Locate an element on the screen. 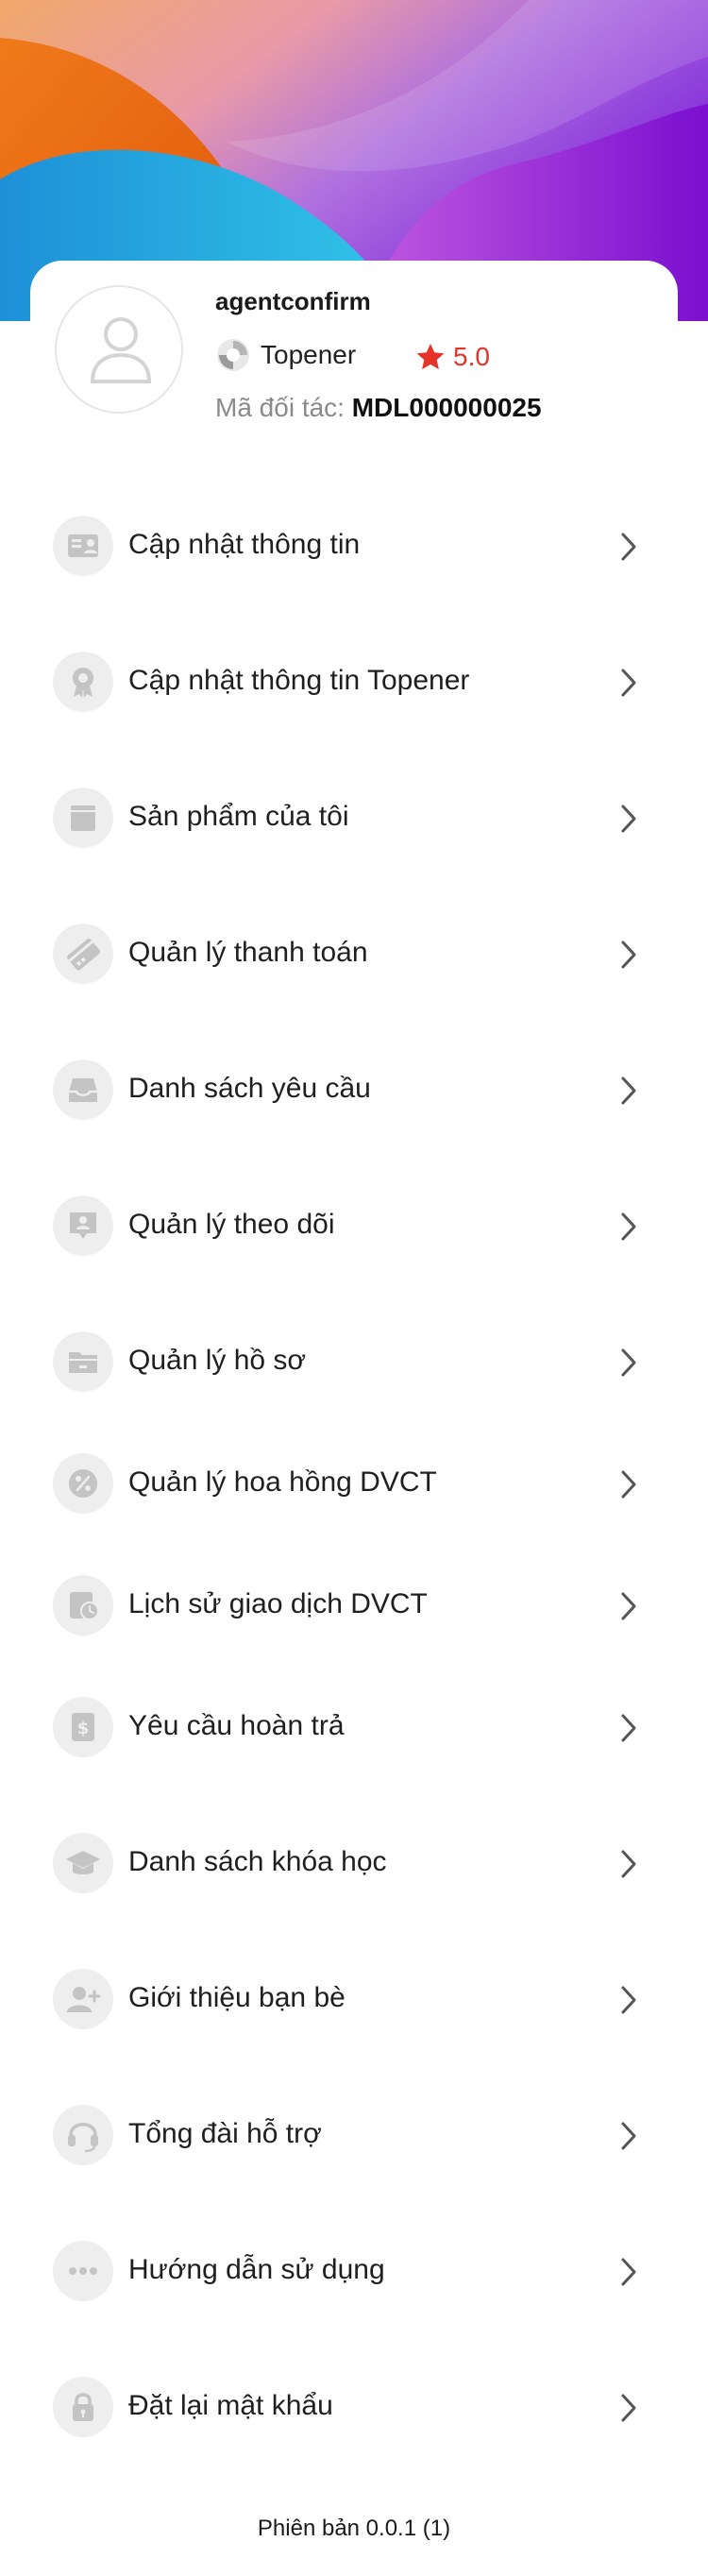 The height and width of the screenshot is (2576, 708). brand-row: Topener is located at coordinates (285, 355).